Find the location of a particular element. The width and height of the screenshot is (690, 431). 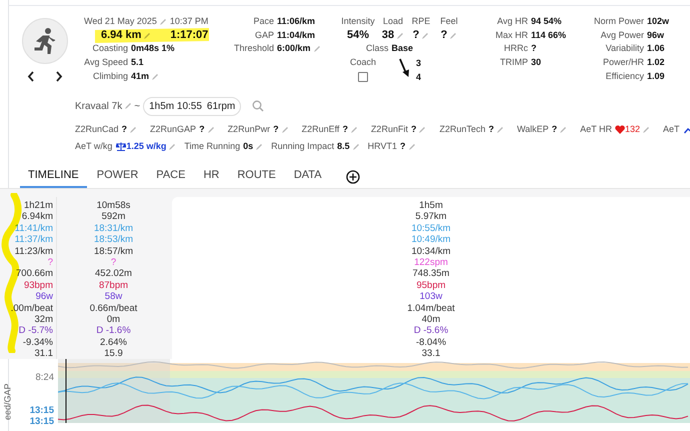

stat-value: 6.94km is located at coordinates (36, 217).